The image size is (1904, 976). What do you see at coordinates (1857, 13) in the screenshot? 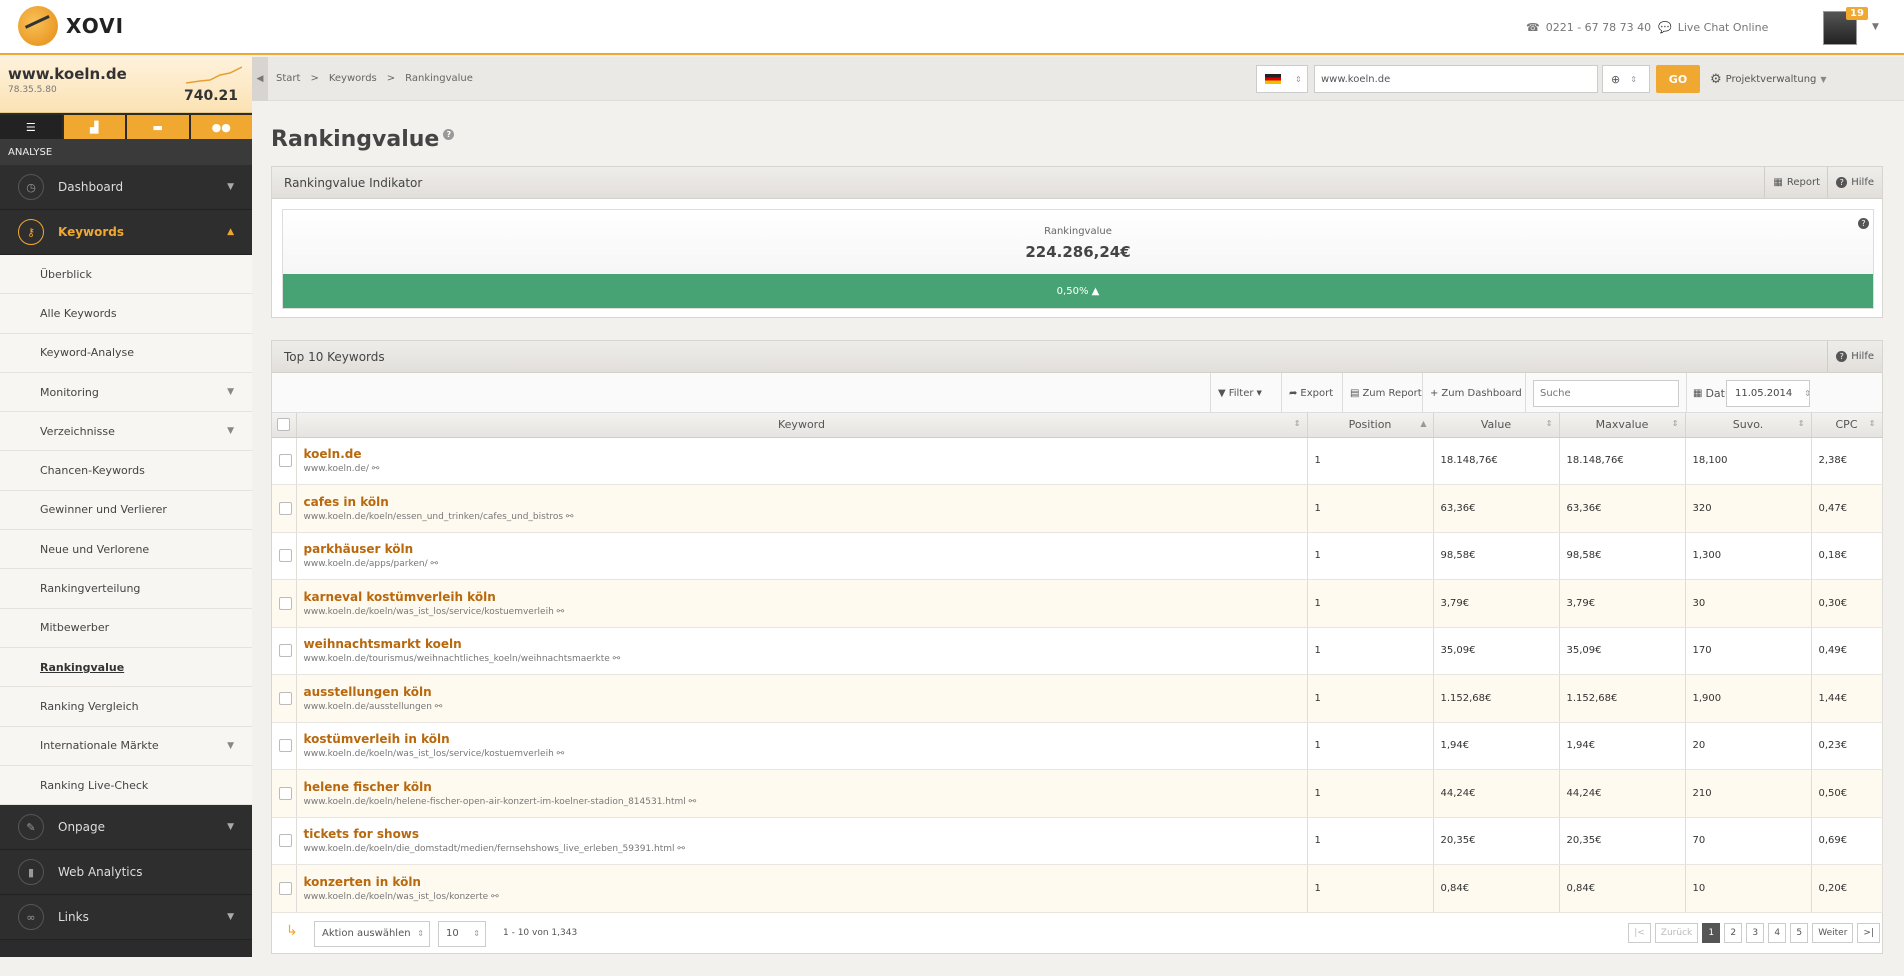
I see `notification-badge: 19` at bounding box center [1857, 13].